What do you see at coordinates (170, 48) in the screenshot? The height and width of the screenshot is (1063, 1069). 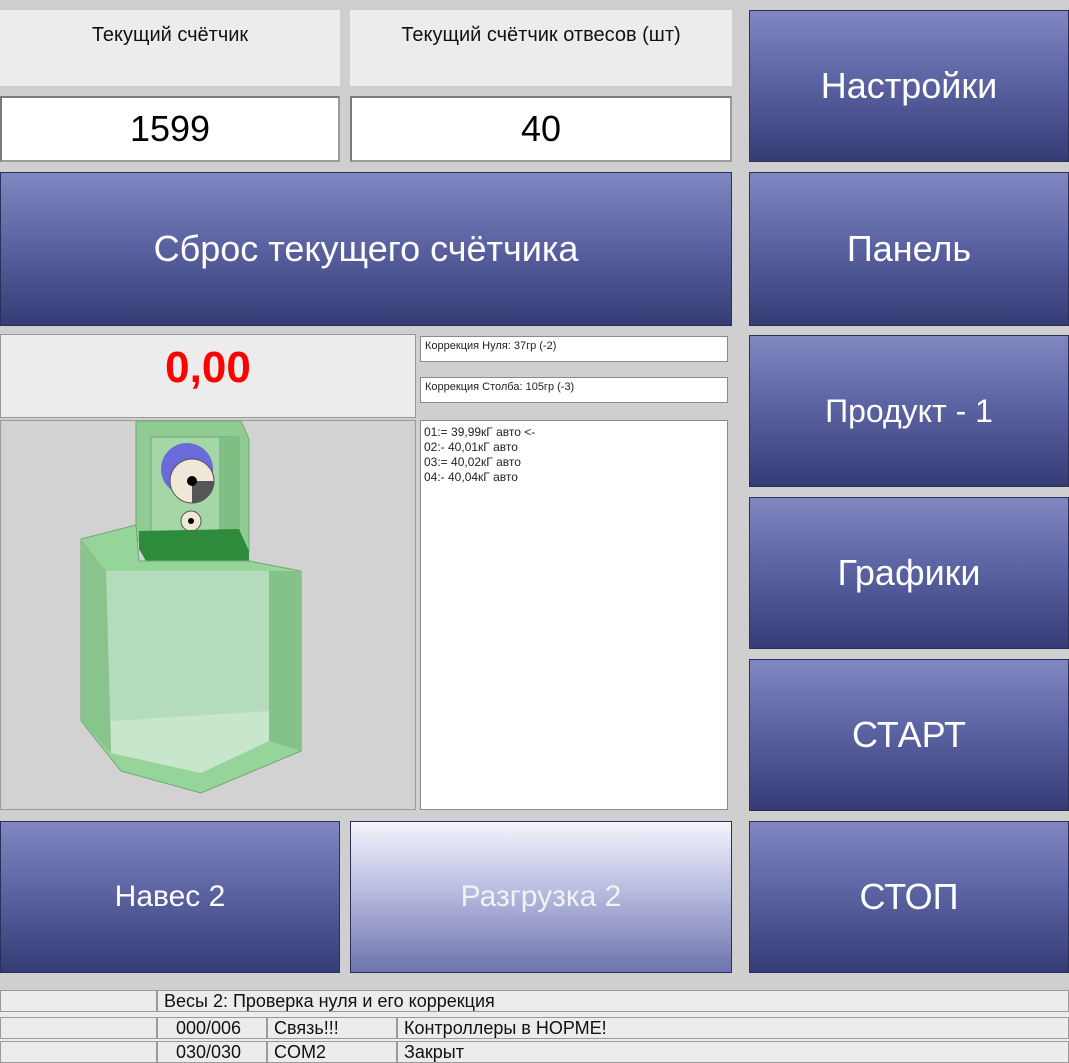 I see `current-counter-label: Текущий счётчик` at bounding box center [170, 48].